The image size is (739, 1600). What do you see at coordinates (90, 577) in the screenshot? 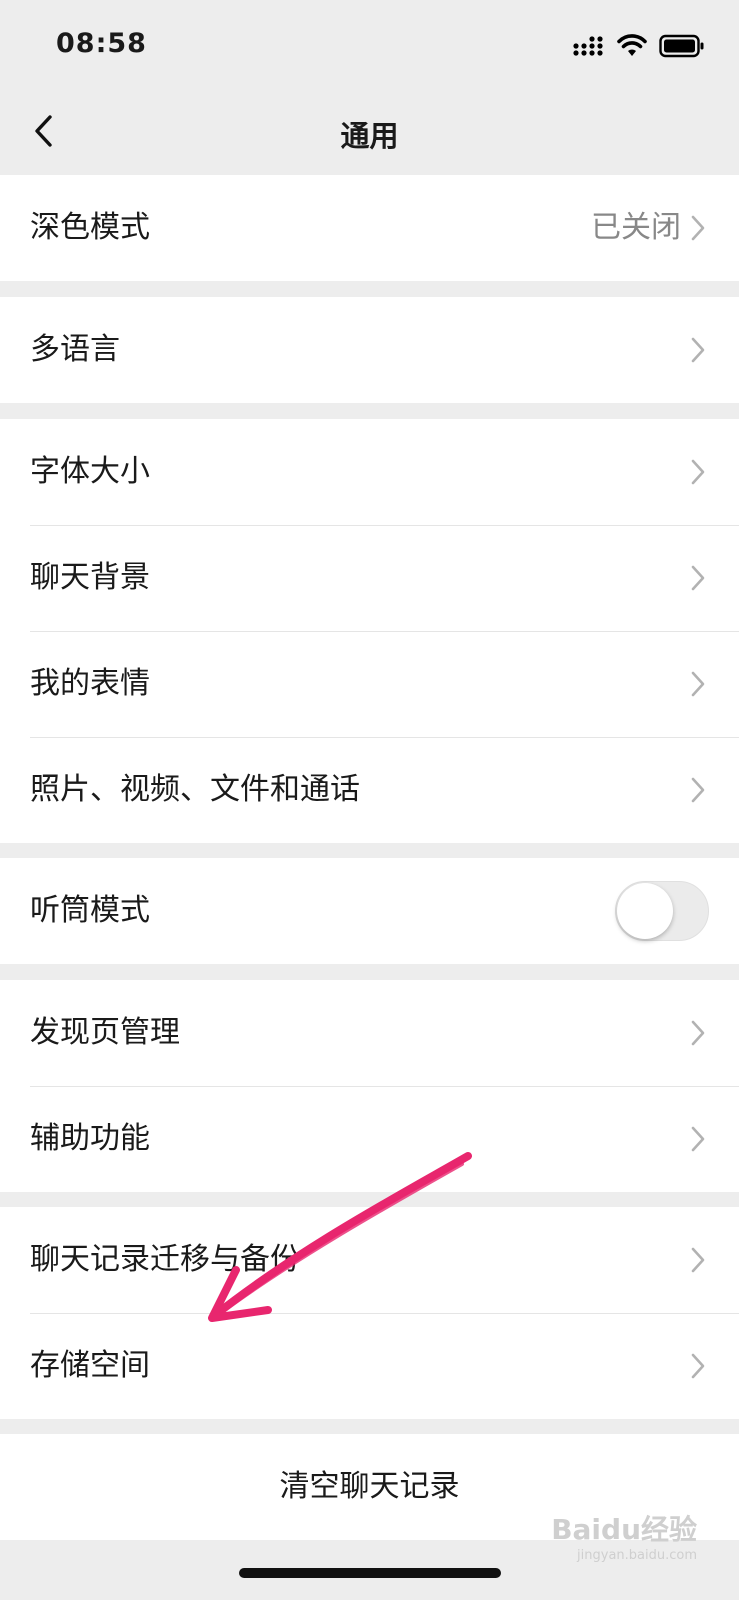
I see `row-label: 聊天背景` at bounding box center [90, 577].